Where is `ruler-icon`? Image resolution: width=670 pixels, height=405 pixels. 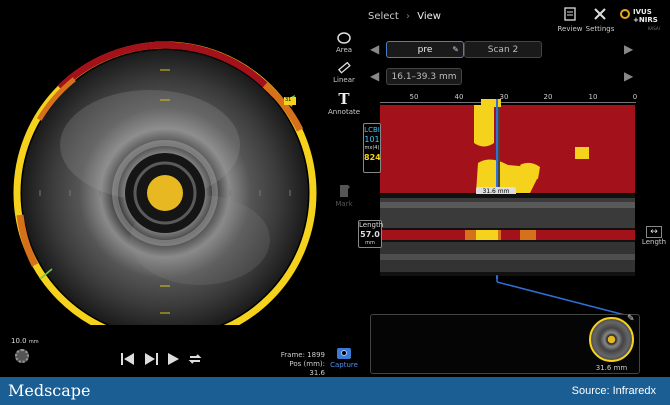
ruler-icon is located at coordinates (344, 68).